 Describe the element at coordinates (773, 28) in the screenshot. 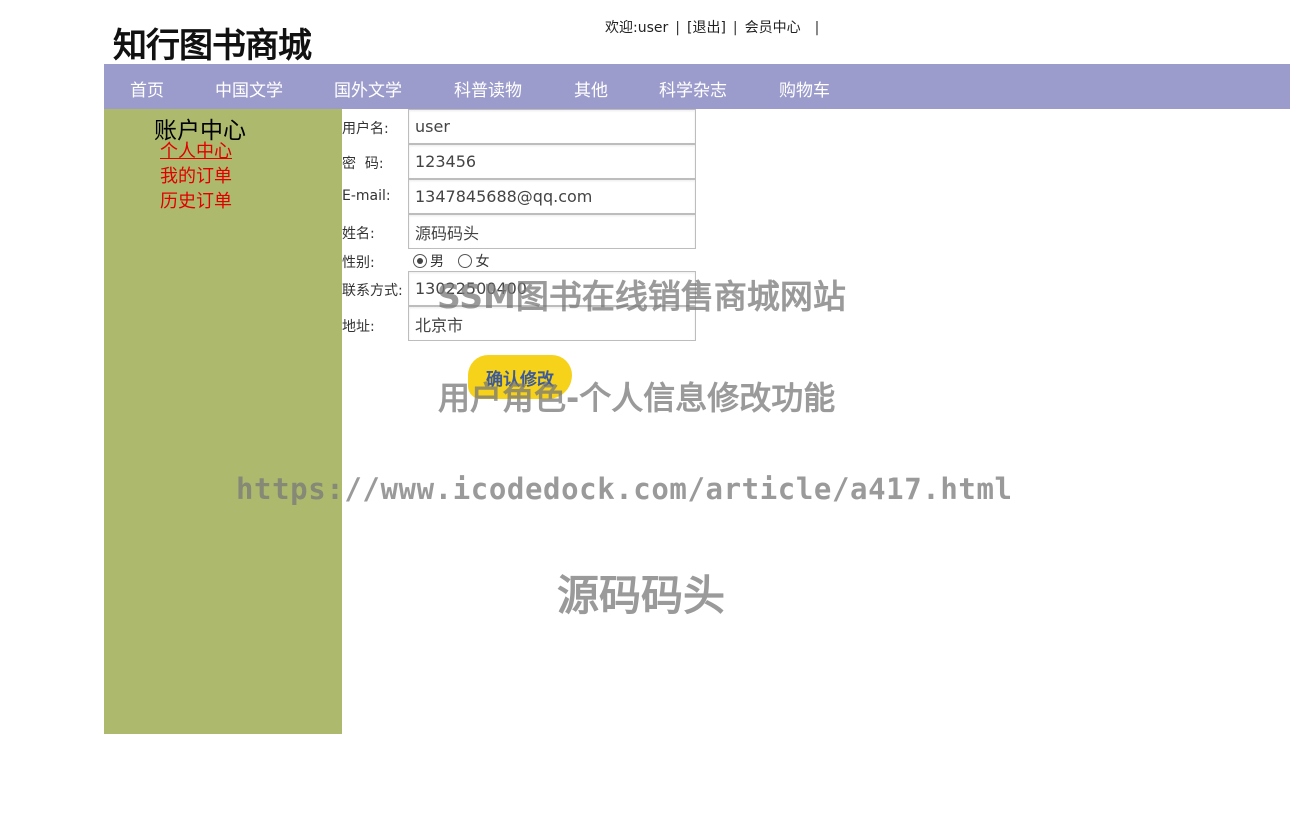

I see `member-center-link: 会员中心` at that location.